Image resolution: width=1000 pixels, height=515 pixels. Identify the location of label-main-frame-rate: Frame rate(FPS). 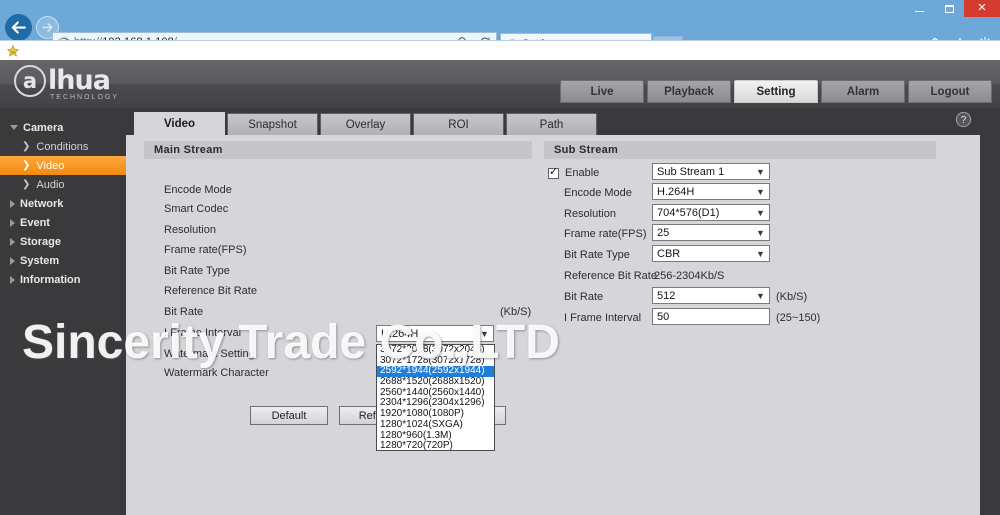
(205, 250).